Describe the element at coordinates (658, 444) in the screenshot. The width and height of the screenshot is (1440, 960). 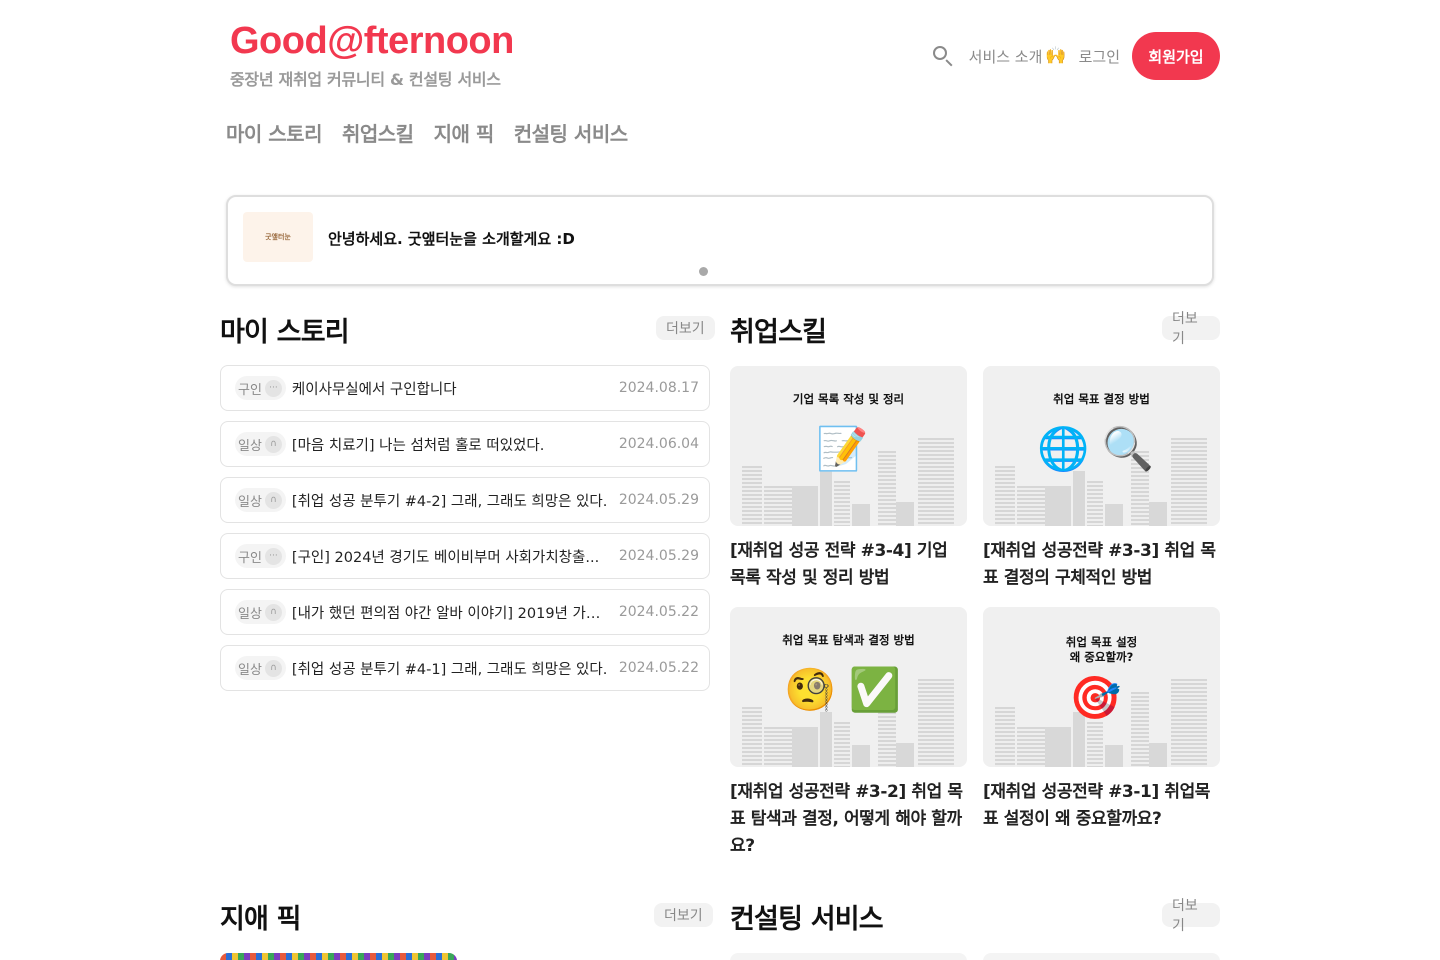
I see `story-date: 2024.06.04` at that location.